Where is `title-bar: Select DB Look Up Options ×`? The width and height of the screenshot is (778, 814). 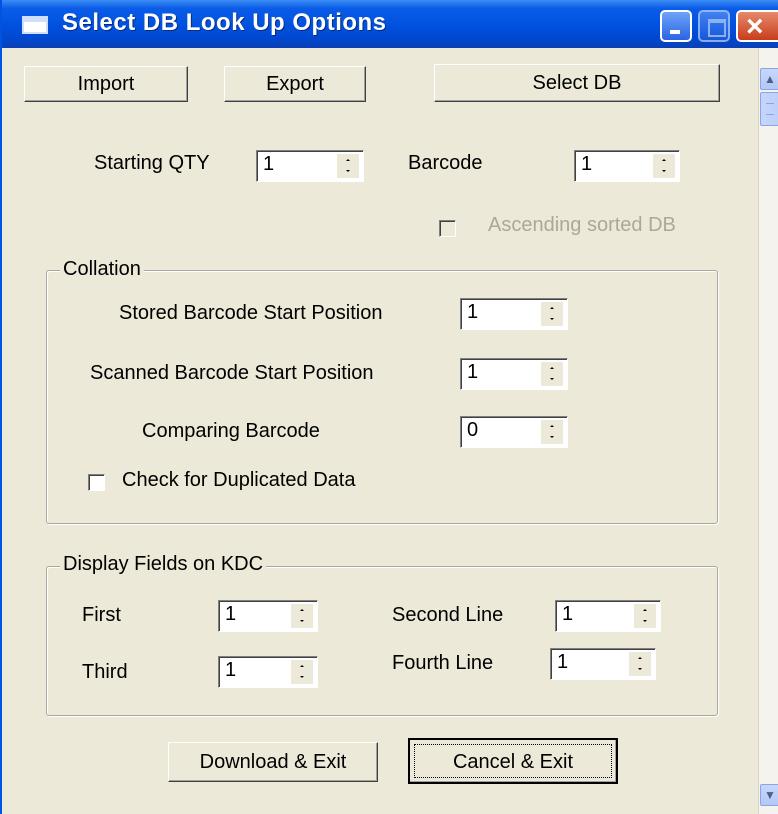 title-bar: Select DB Look Up Options × is located at coordinates (390, 24).